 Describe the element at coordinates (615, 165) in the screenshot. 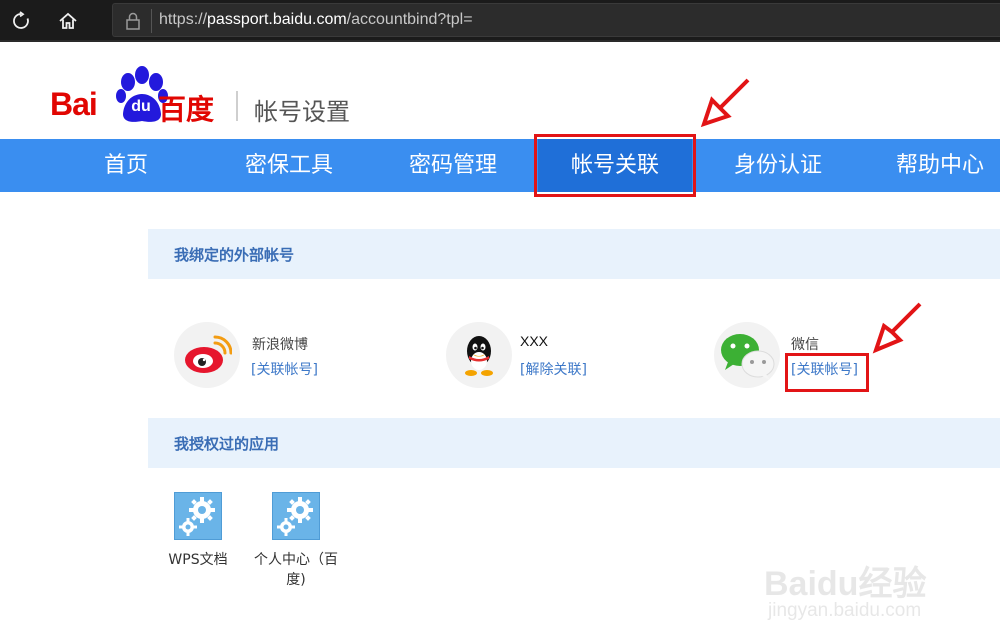

I see `annotation-tab-highlight` at that location.